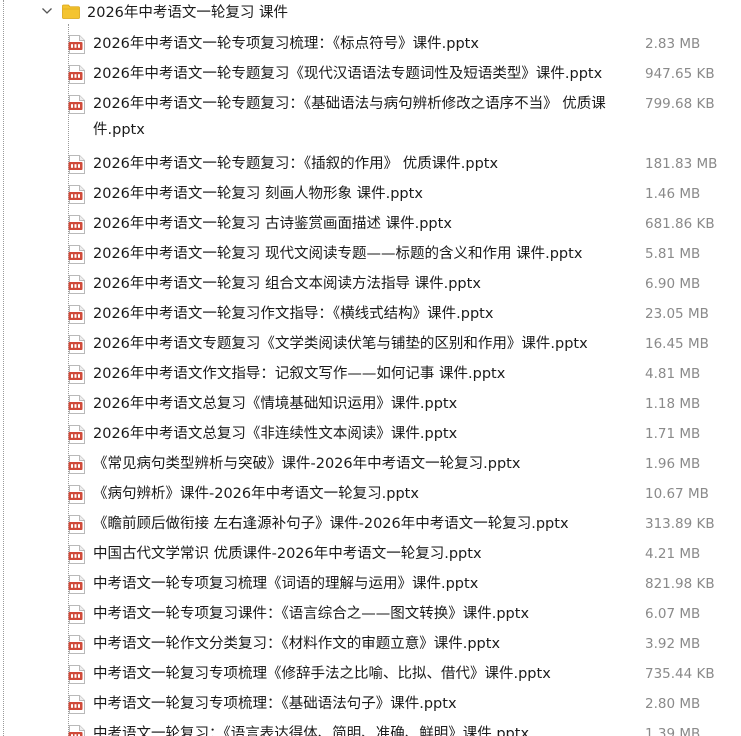  I want to click on folder-row: 2026年中考语文一轮复习 课件, so click(370, 13).